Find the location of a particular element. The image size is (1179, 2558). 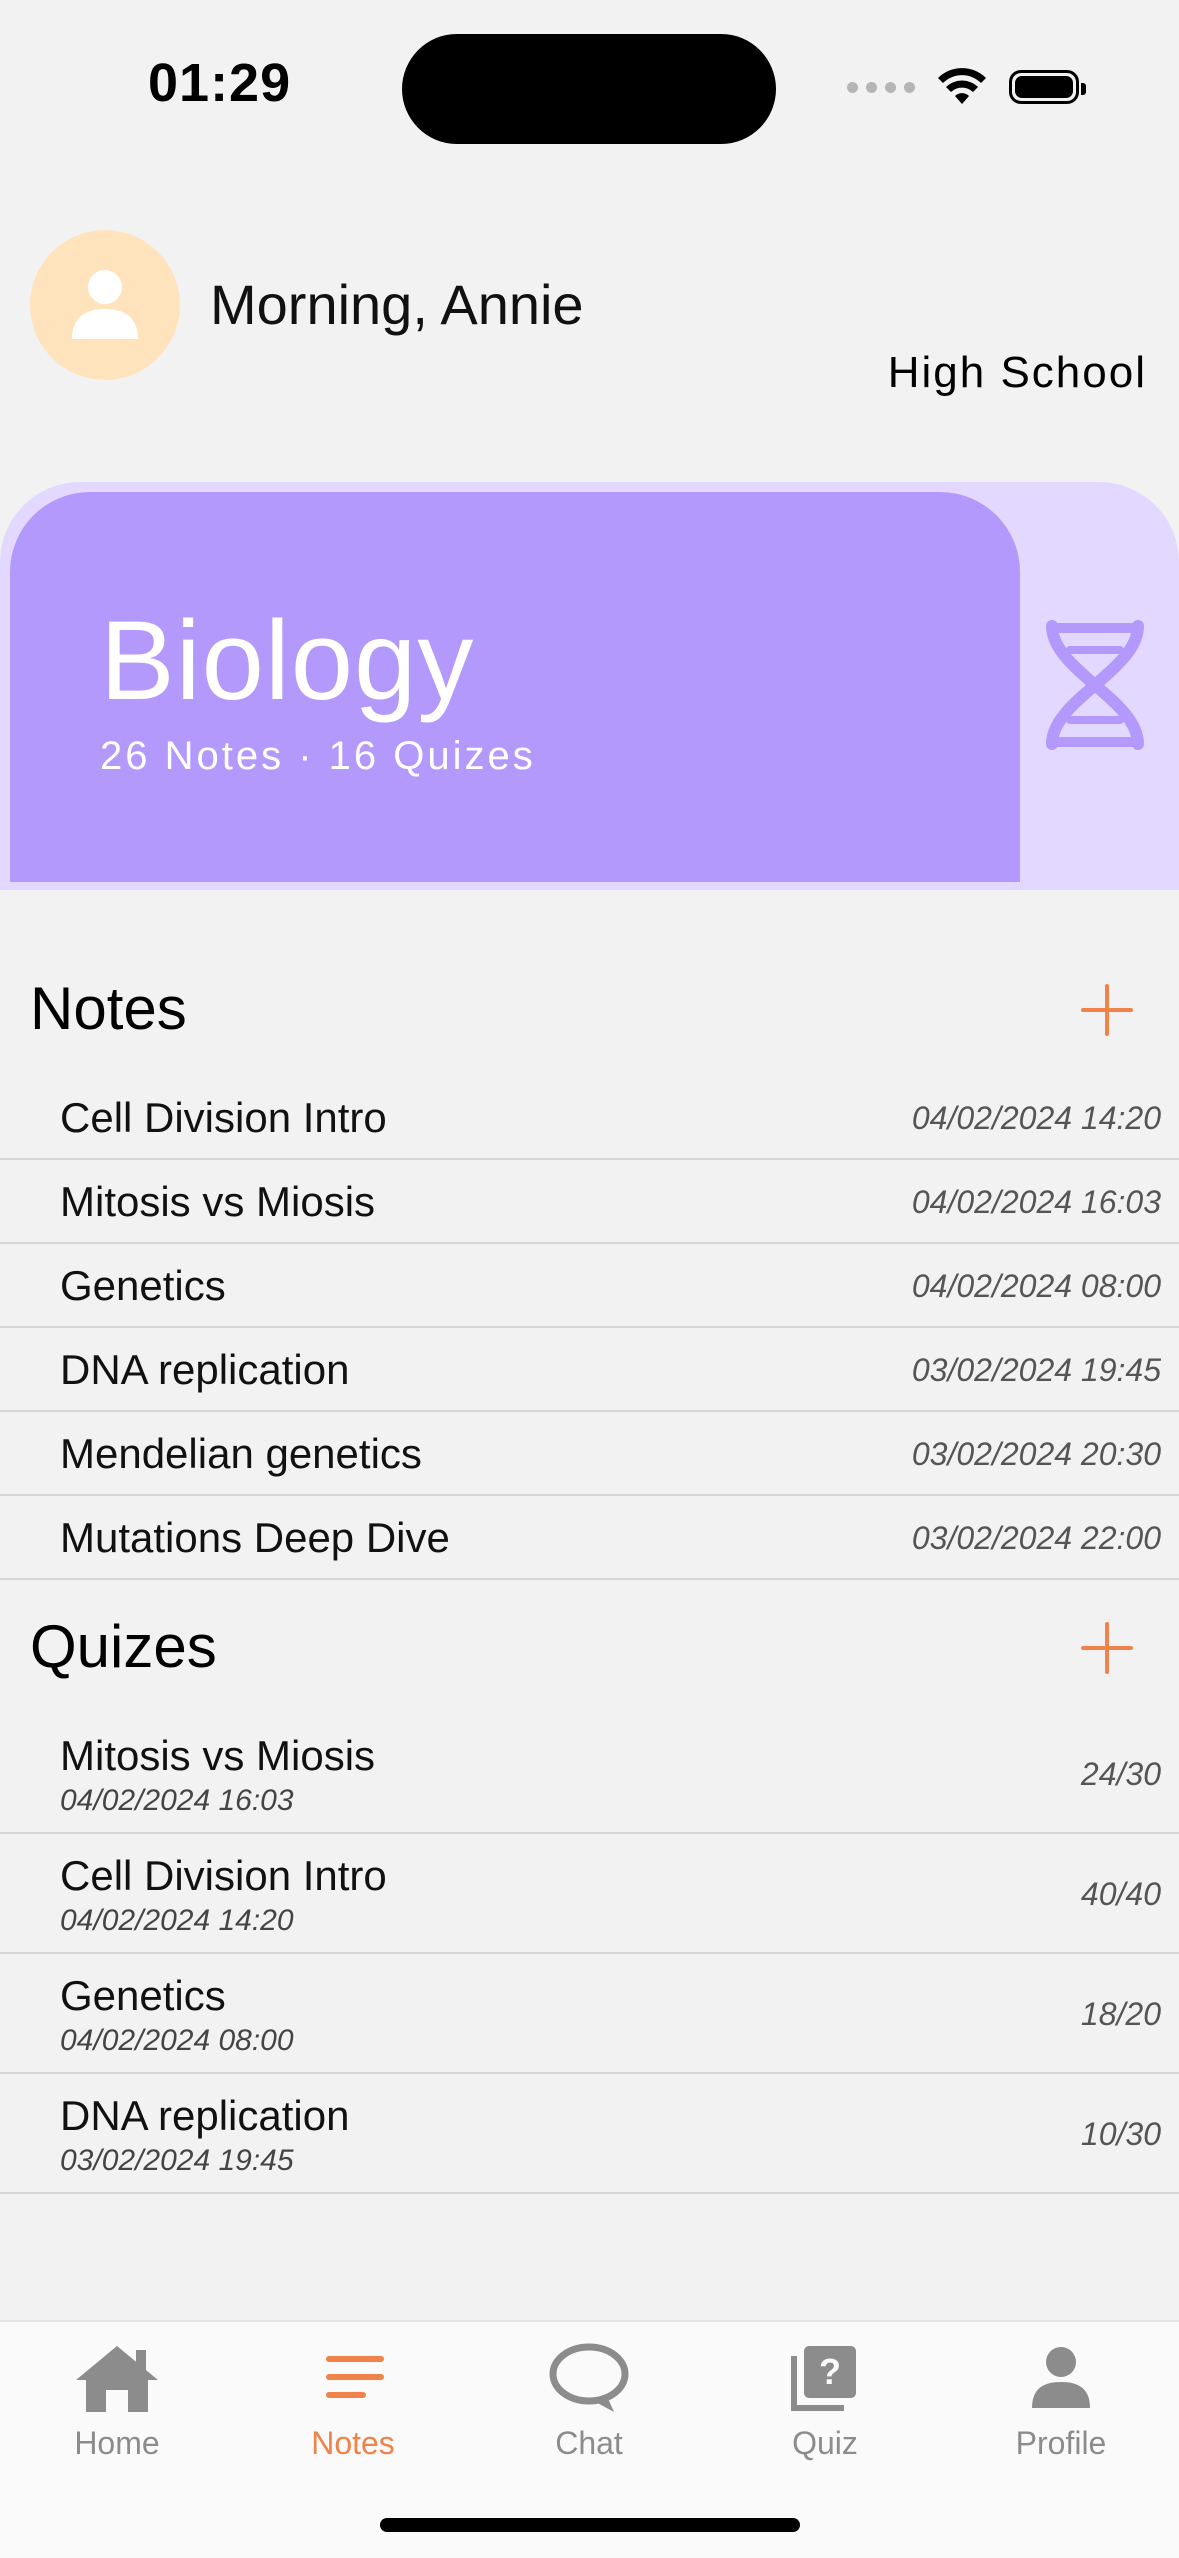

tab-profile: Profile is located at coordinates (1061, 2402).